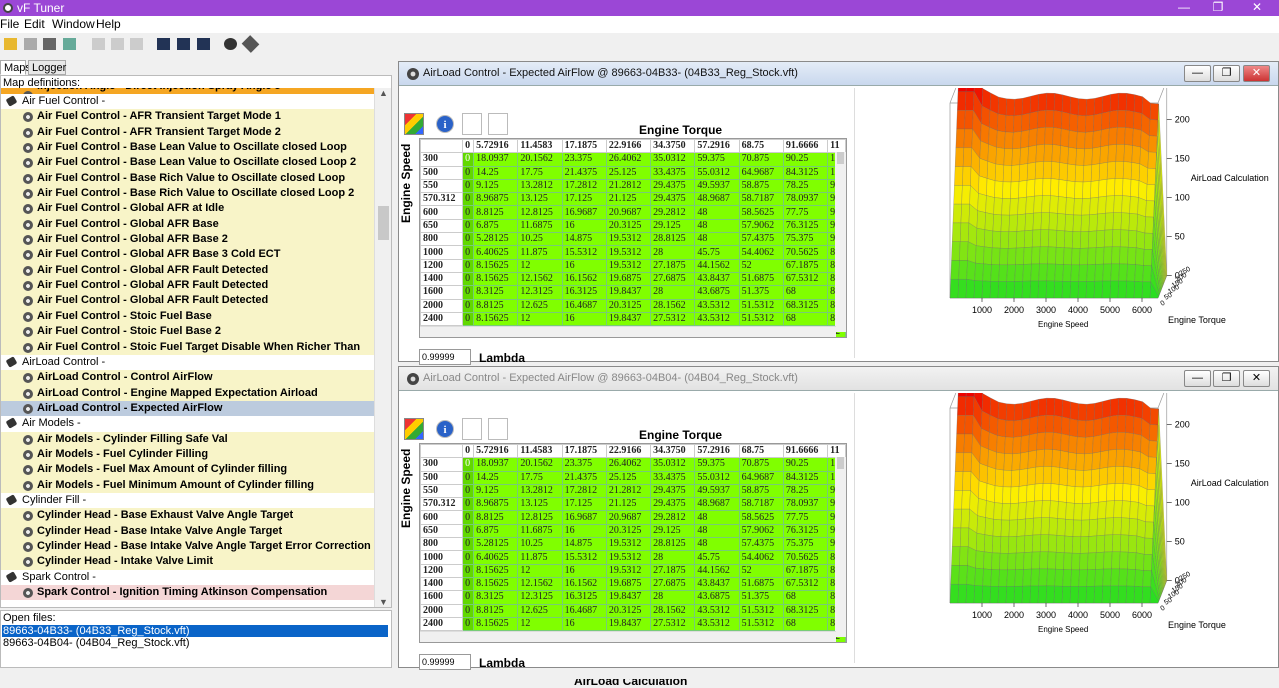 This screenshot has height=688, width=1279. What do you see at coordinates (806, 517) in the screenshot?
I see `table-cell: 77.75` at bounding box center [806, 517].